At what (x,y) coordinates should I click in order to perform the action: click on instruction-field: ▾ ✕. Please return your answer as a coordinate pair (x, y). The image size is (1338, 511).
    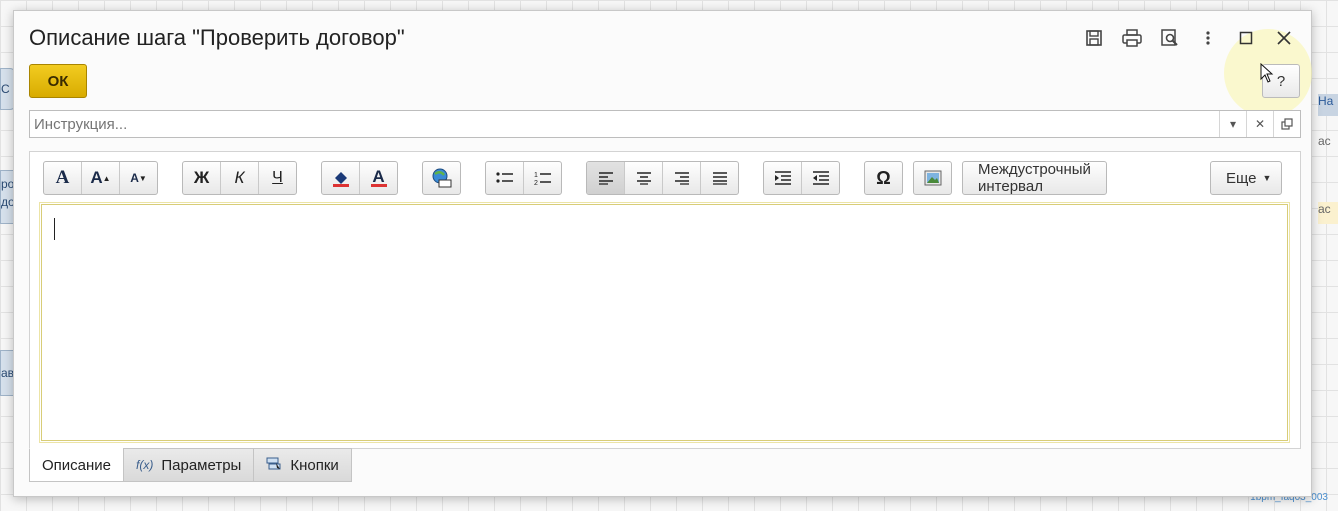
    Looking at the image, I should click on (665, 124).